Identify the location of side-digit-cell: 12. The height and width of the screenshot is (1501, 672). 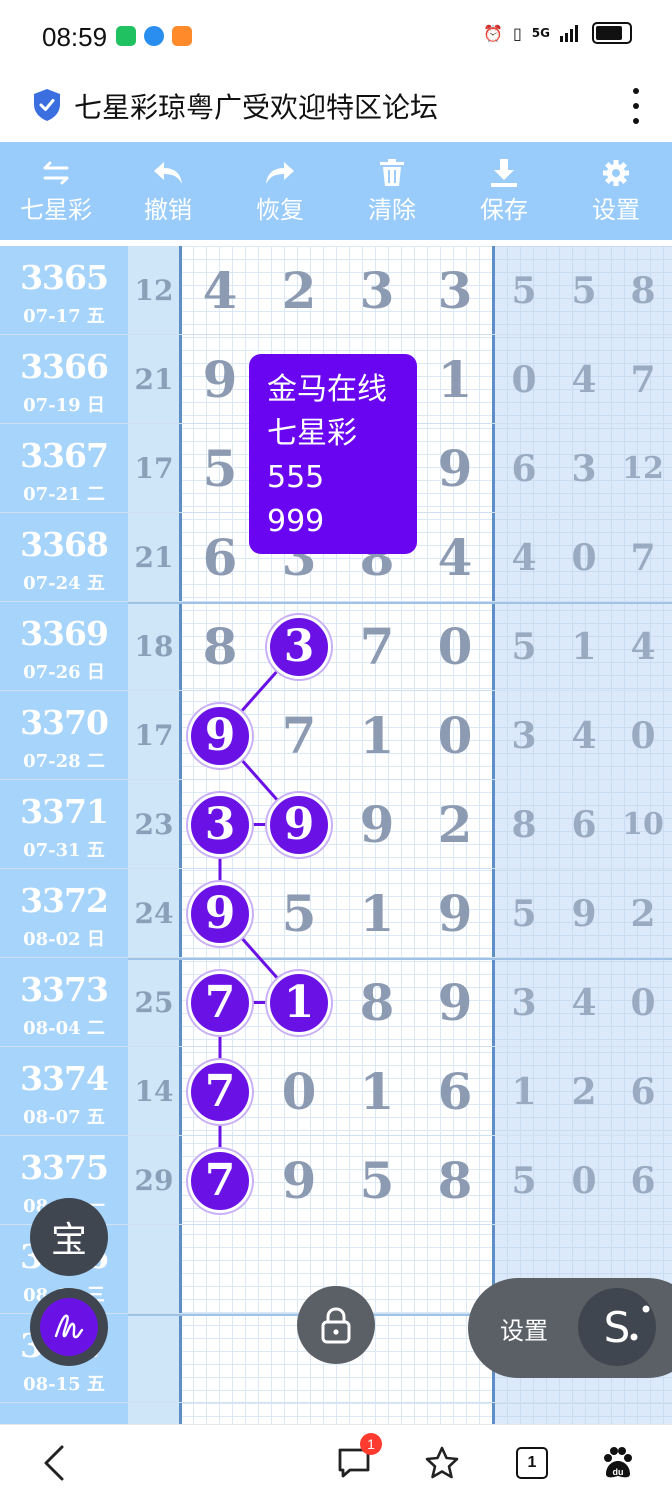
(643, 468).